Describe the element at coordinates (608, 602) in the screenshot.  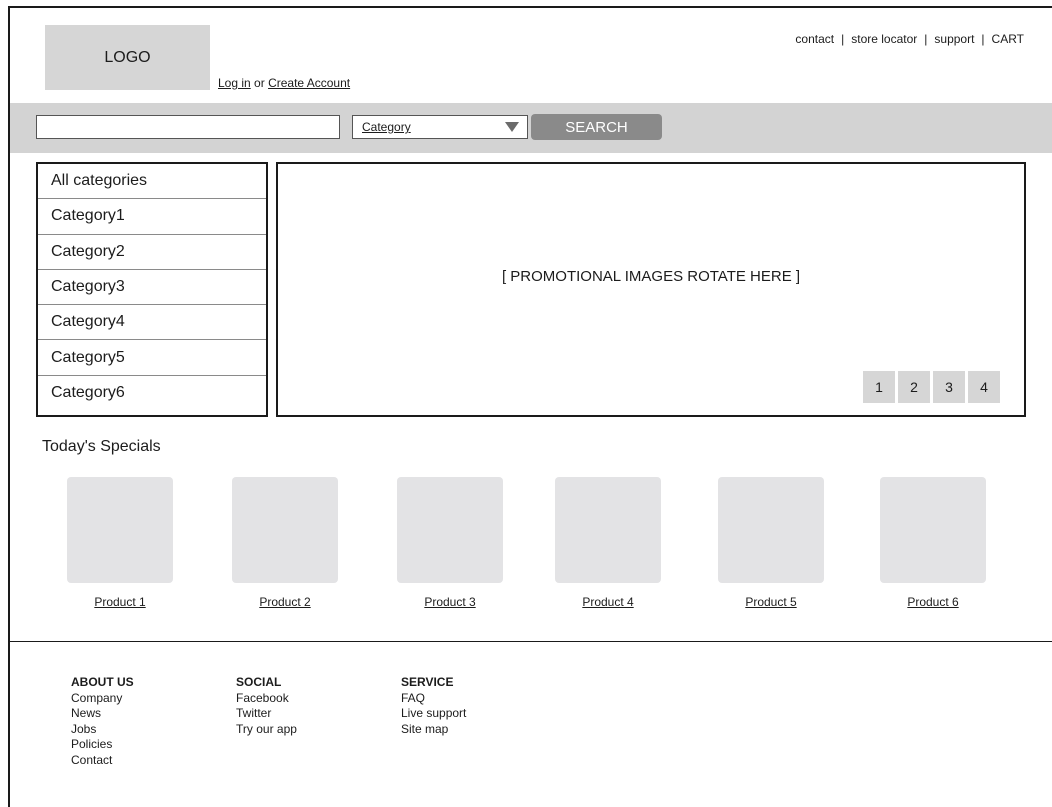
I see `product-link: Product 4` at that location.